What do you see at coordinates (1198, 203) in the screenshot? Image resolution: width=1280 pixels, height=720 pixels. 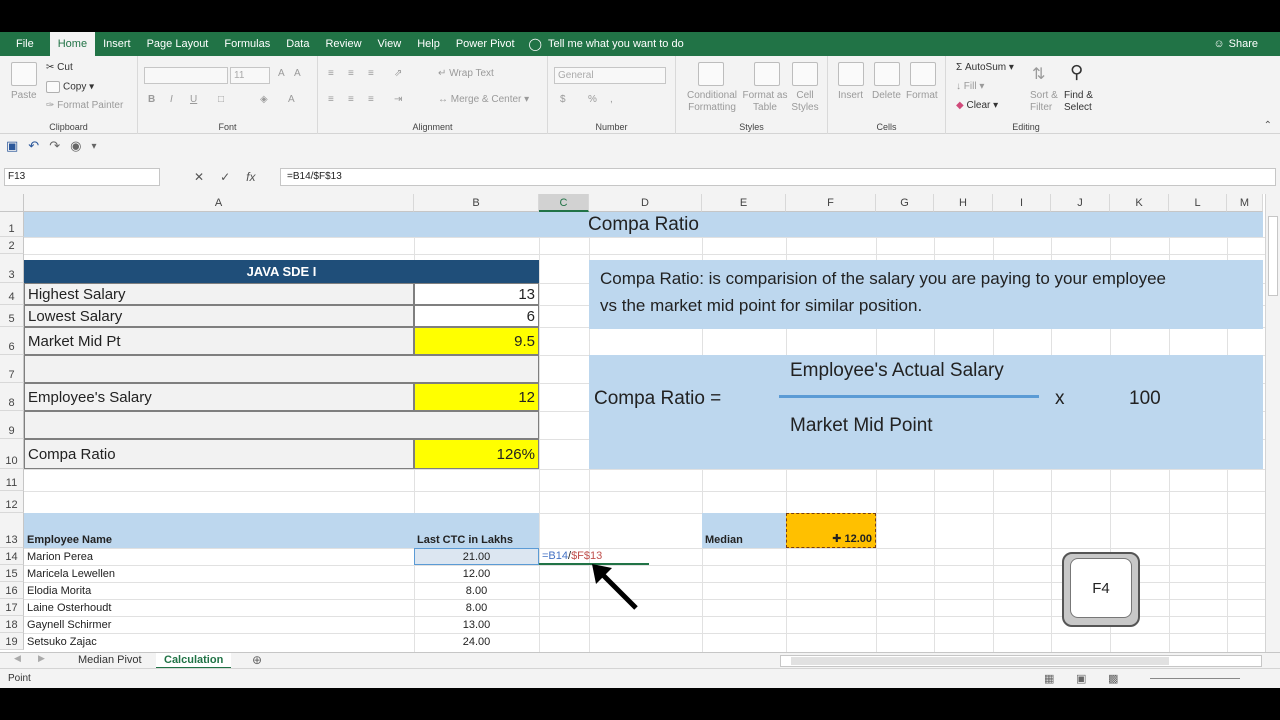 I see `column-header-l: L` at bounding box center [1198, 203].